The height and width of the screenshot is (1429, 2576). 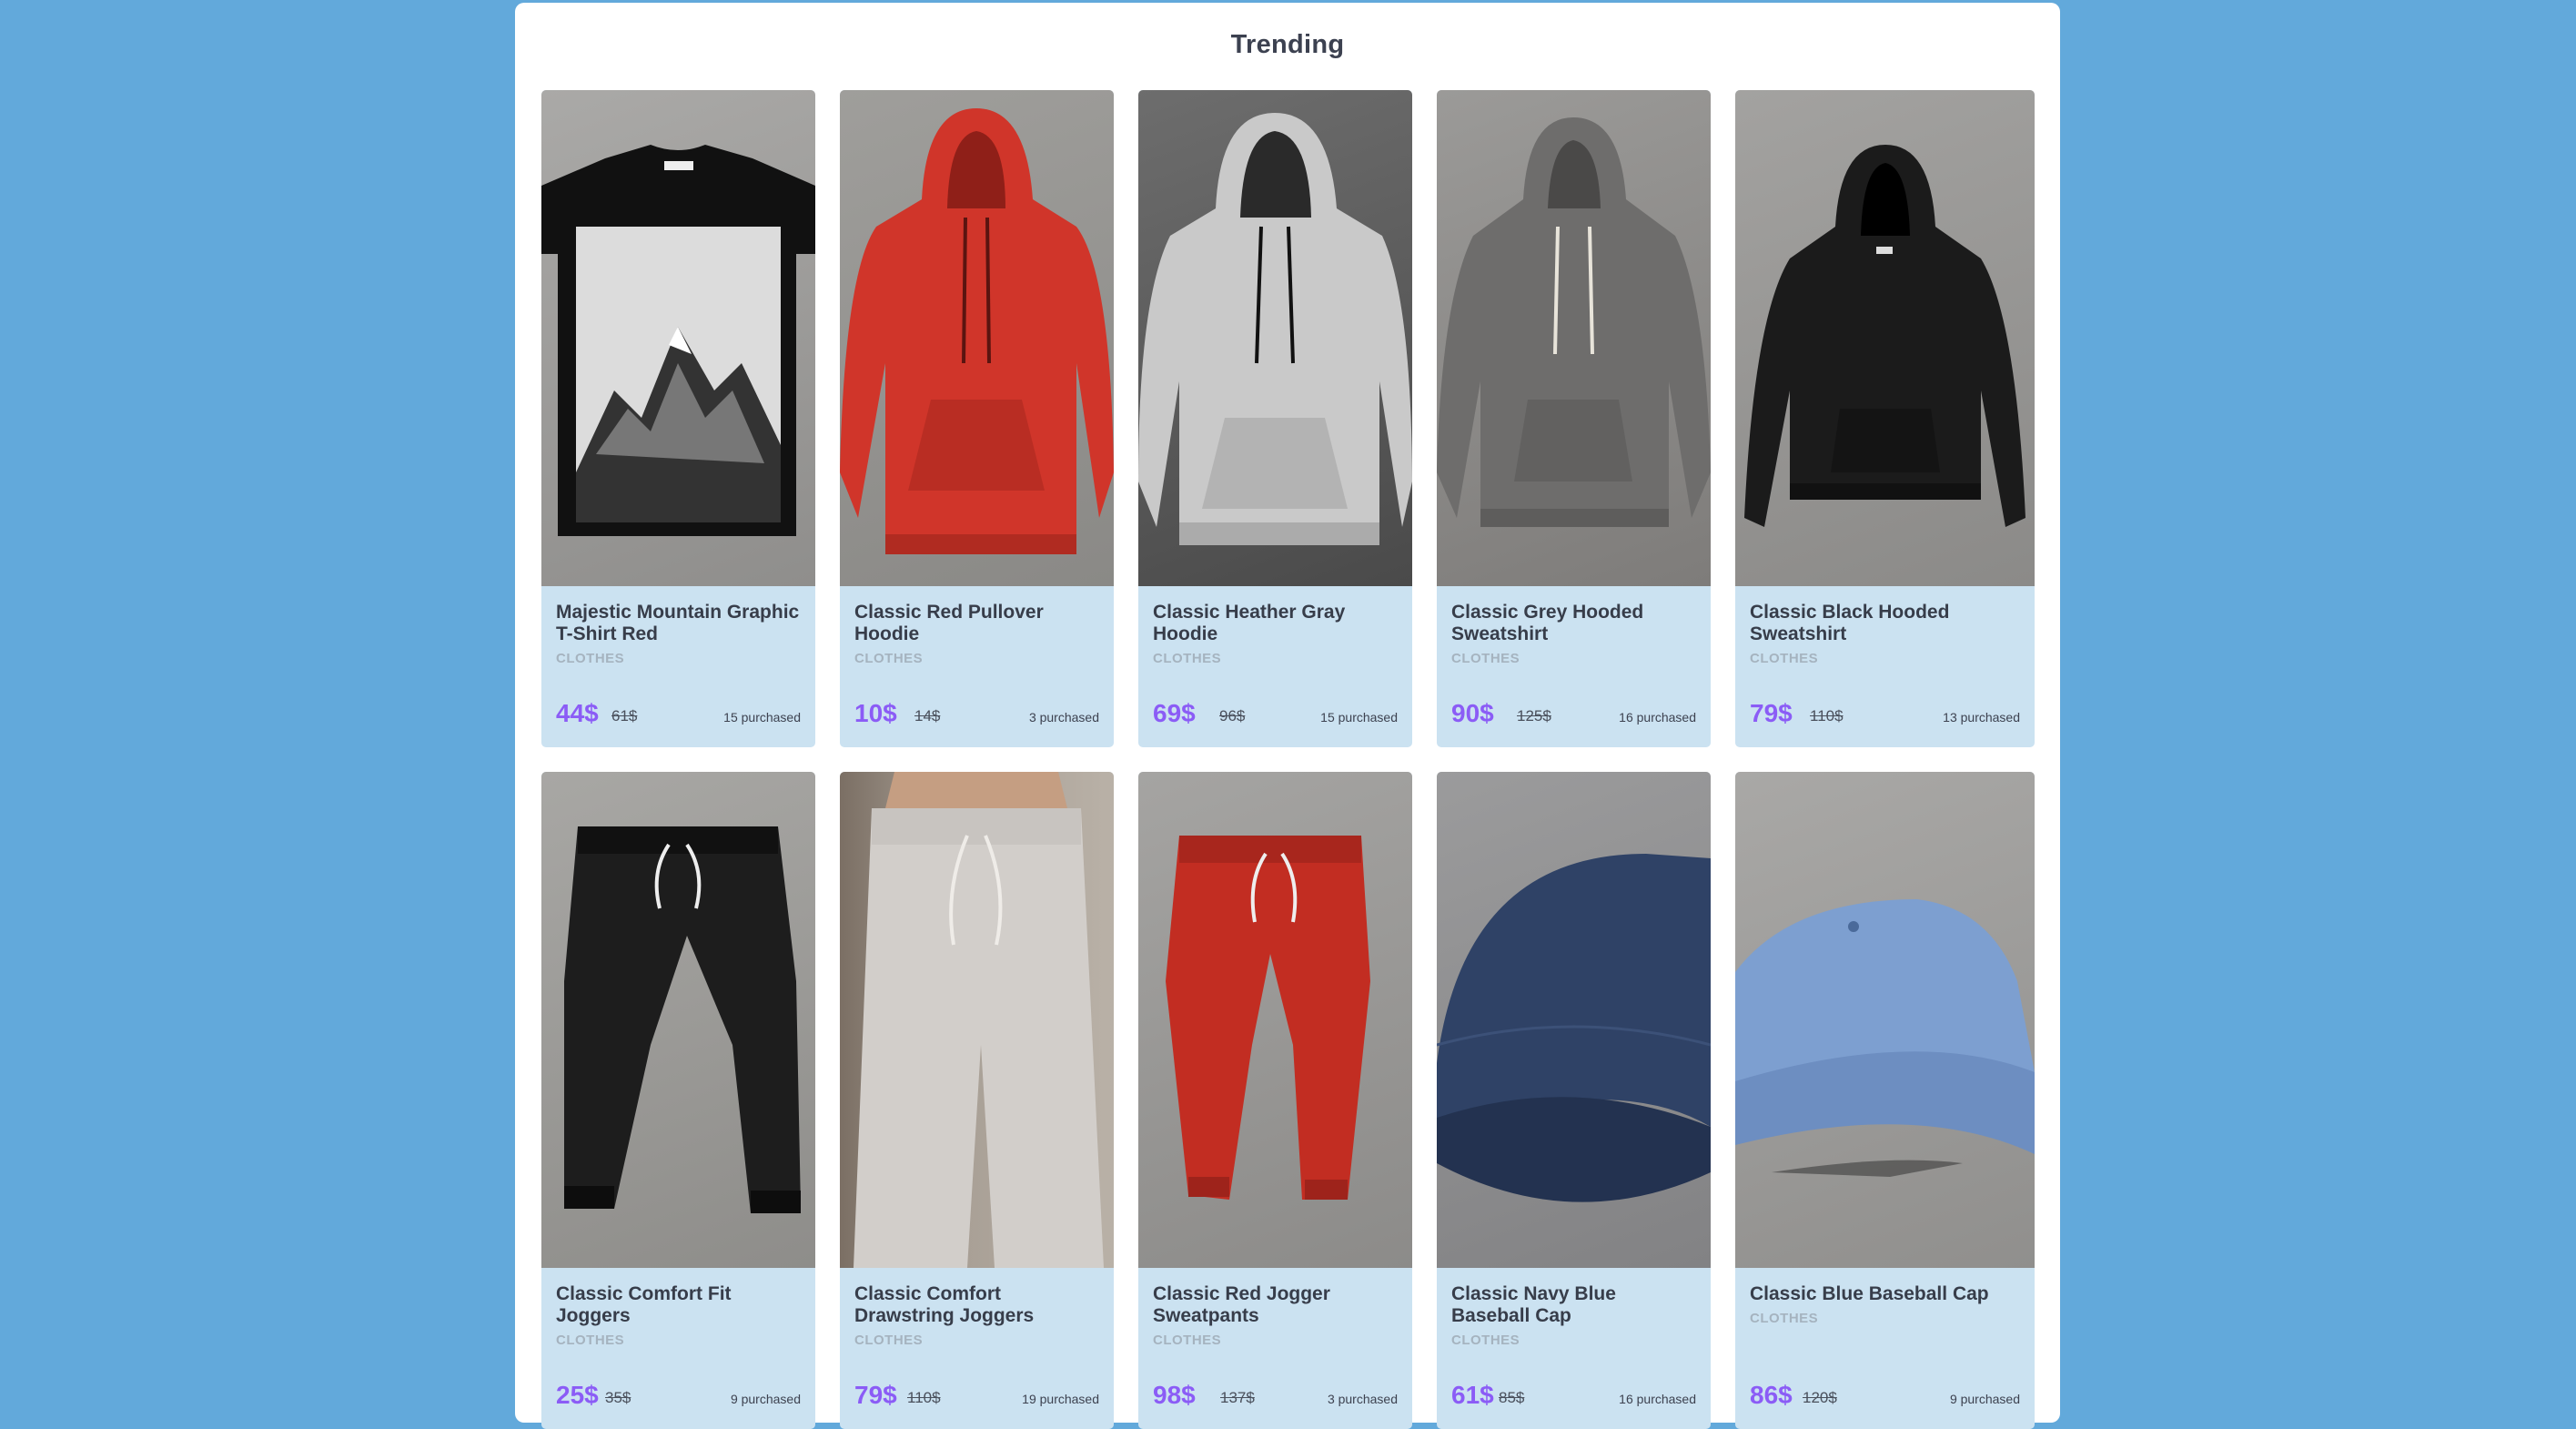 What do you see at coordinates (1869, 1293) in the screenshot?
I see `product-name: Classic Blue Baseball Cap` at bounding box center [1869, 1293].